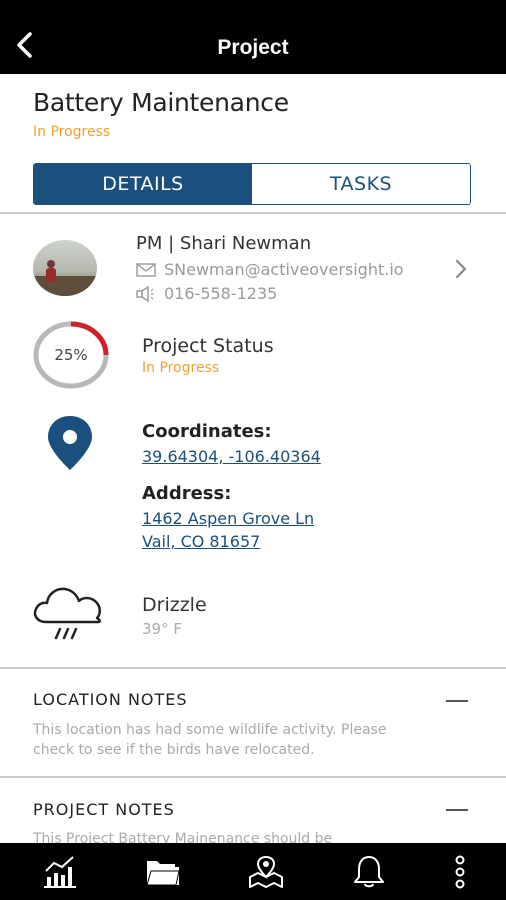 The height and width of the screenshot is (900, 506). What do you see at coordinates (228, 518) in the screenshot?
I see `address-link-line1: 1462 Aspen Grove Ln` at bounding box center [228, 518].